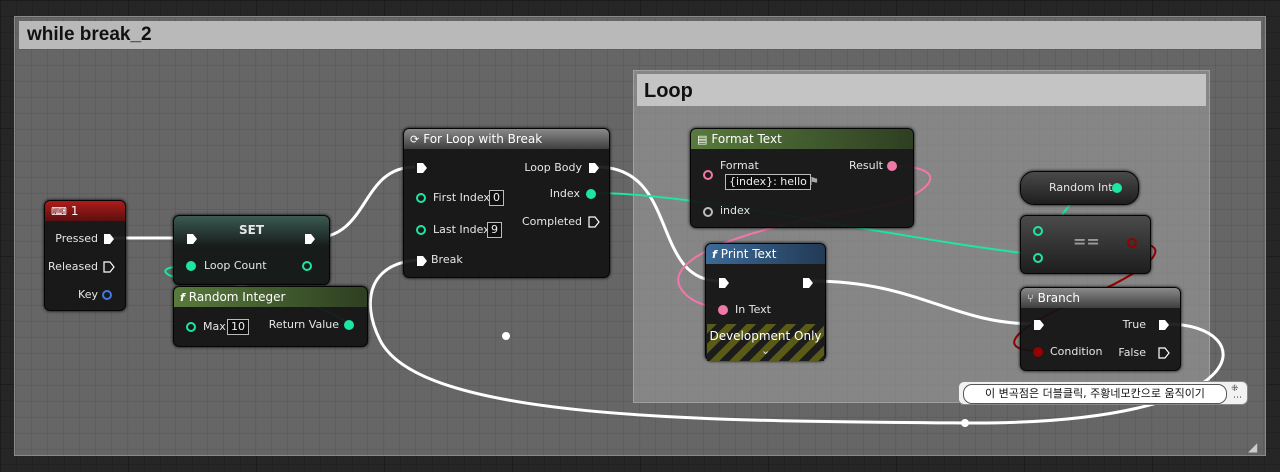 The height and width of the screenshot is (472, 1280). I want to click on pin-label-index: index, so click(735, 210).